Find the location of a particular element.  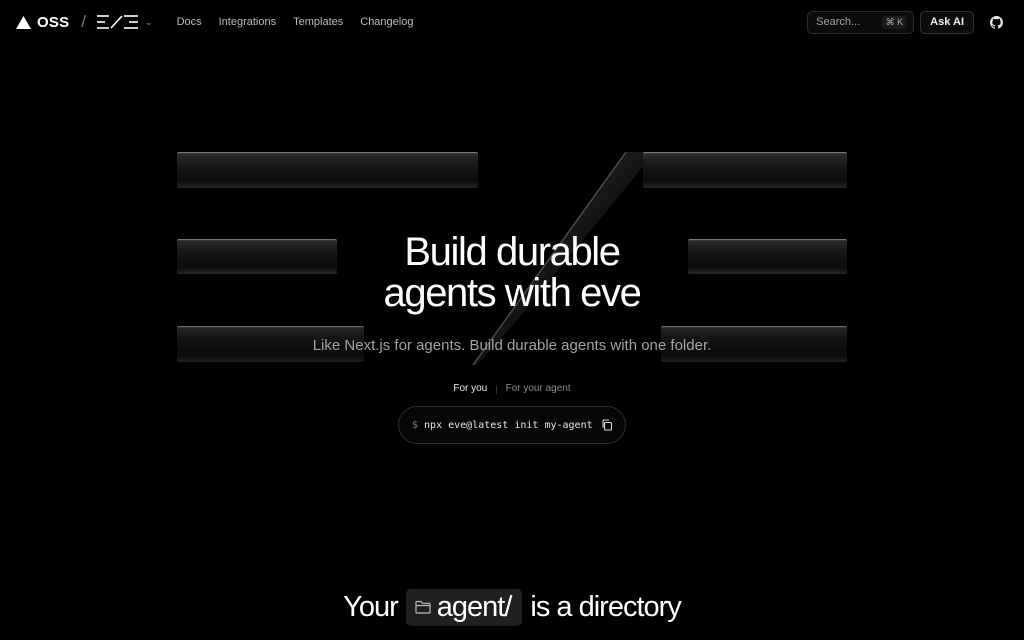

ask-ai-button: Ask AI is located at coordinates (947, 22).